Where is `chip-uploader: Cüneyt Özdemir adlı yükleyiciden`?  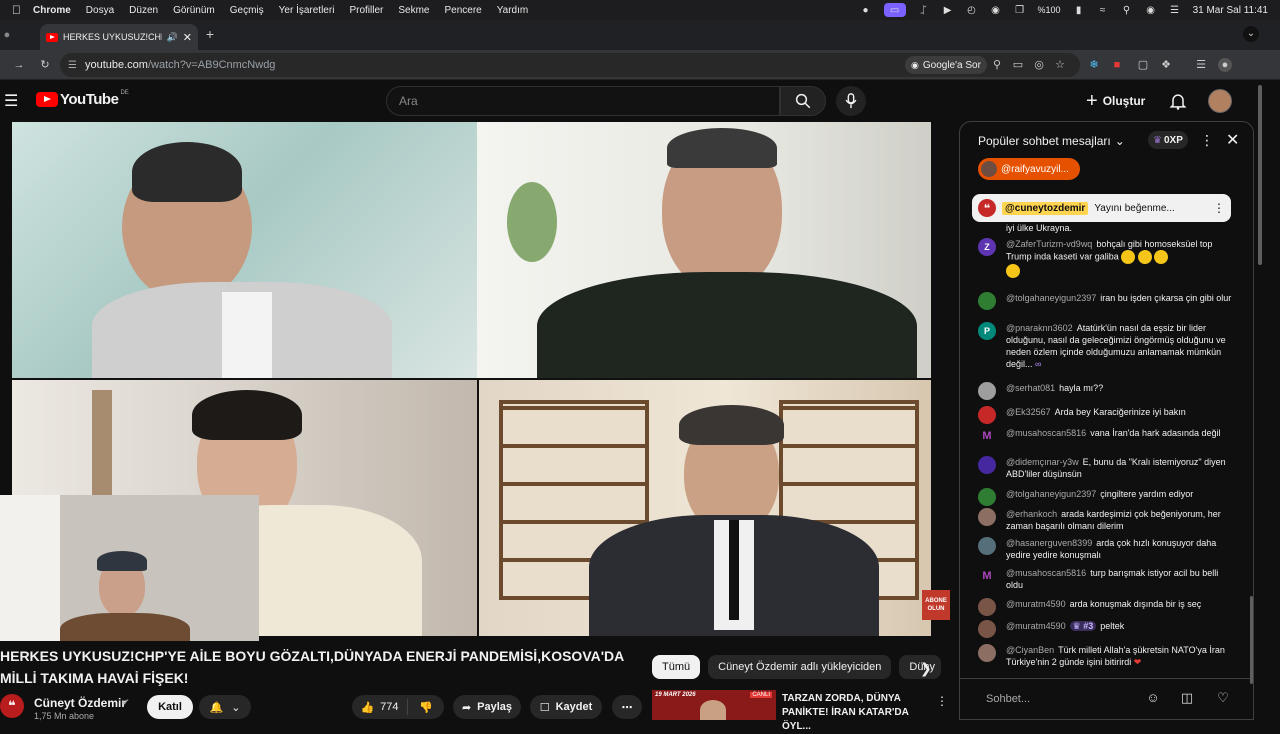
chip-uploader: Cüneyt Özdemir adlı yükleyiciden is located at coordinates (800, 667).